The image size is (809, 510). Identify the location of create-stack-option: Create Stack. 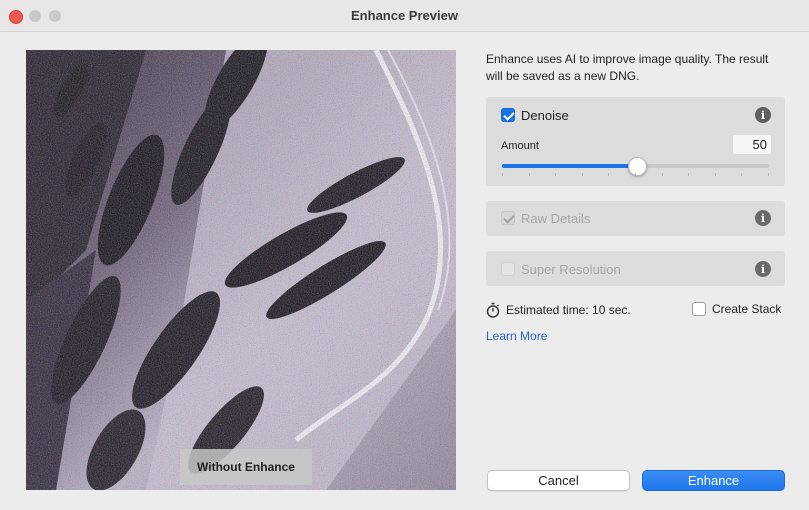
(736, 309).